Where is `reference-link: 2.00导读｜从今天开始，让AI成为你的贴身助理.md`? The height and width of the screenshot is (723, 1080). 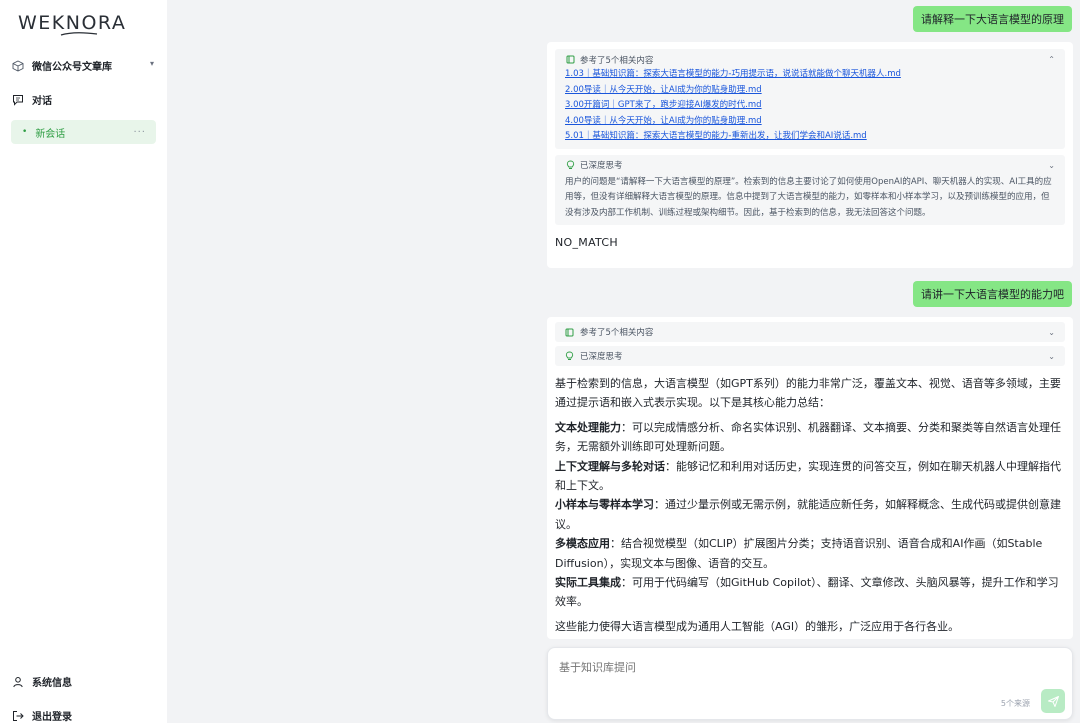
reference-link: 2.00导读｜从今天开始，让AI成为你的贴身助理.md is located at coordinates (810, 91).